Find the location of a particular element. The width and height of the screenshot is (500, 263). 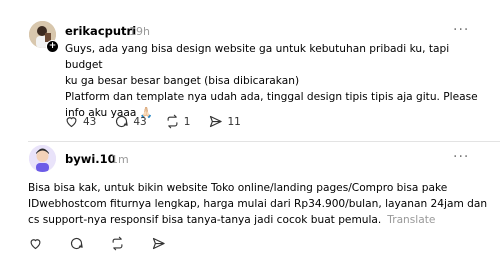

post-actions is located at coordinates (108, 243).